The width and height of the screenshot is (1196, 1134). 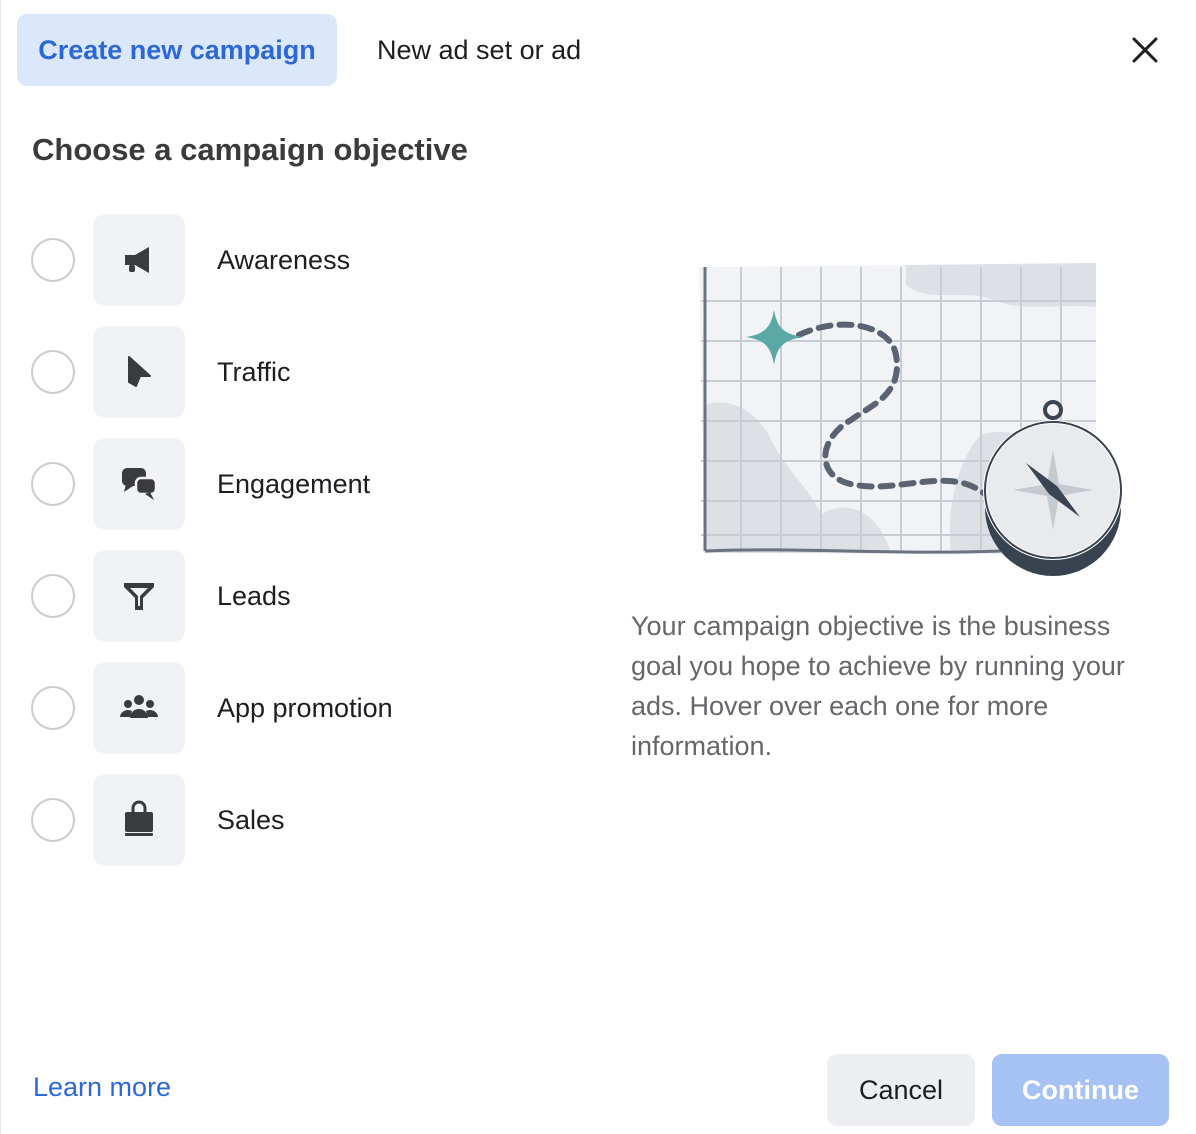 I want to click on learn-more-link: Learn more, so click(x=102, y=1087).